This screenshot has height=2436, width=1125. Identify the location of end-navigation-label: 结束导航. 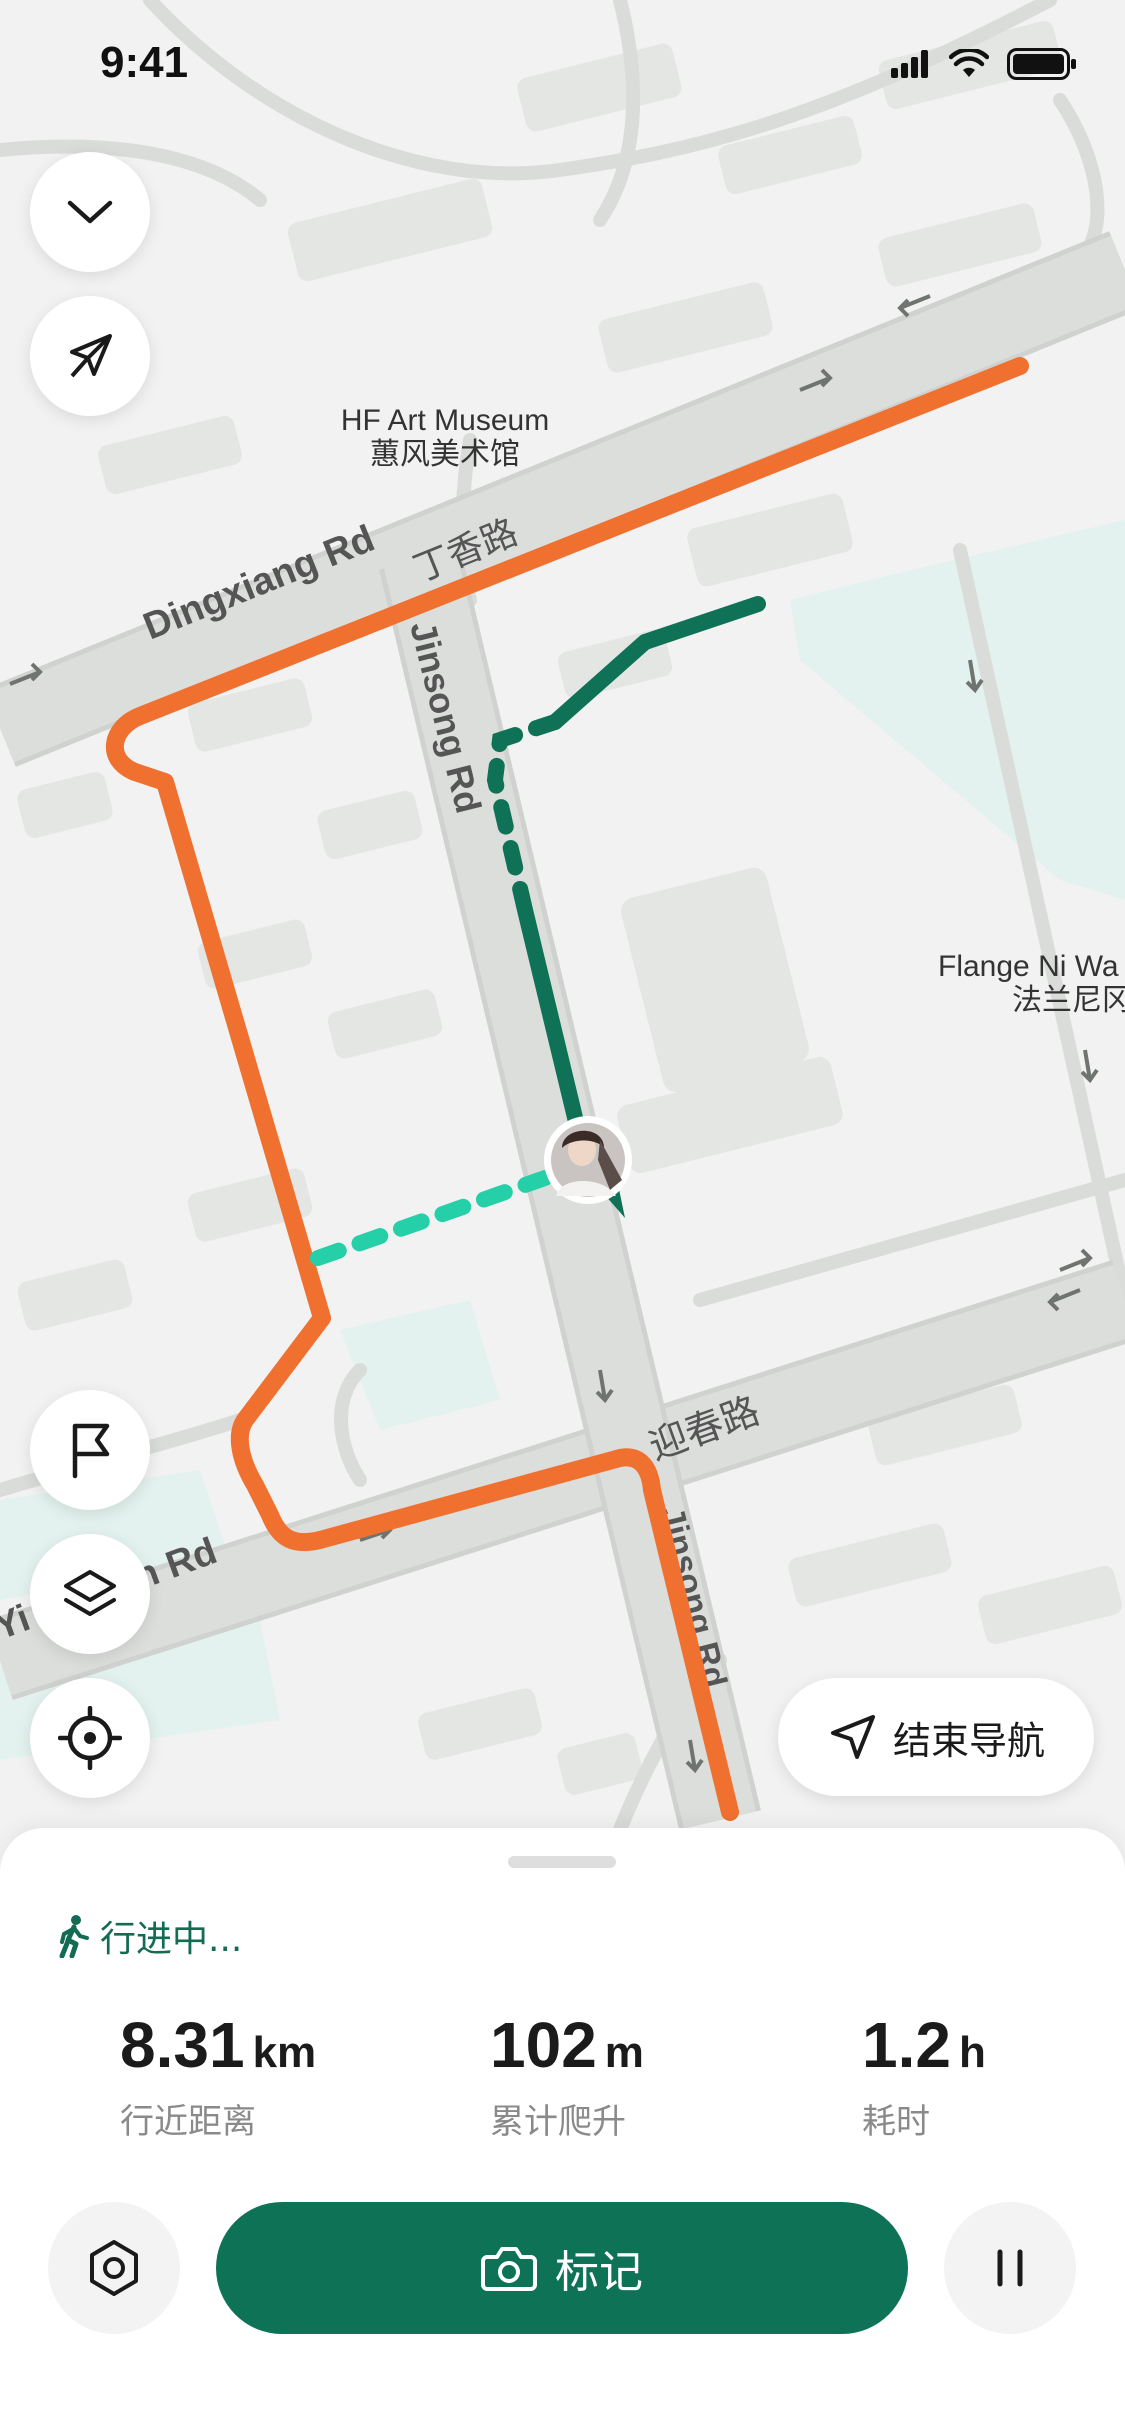
(968, 1740).